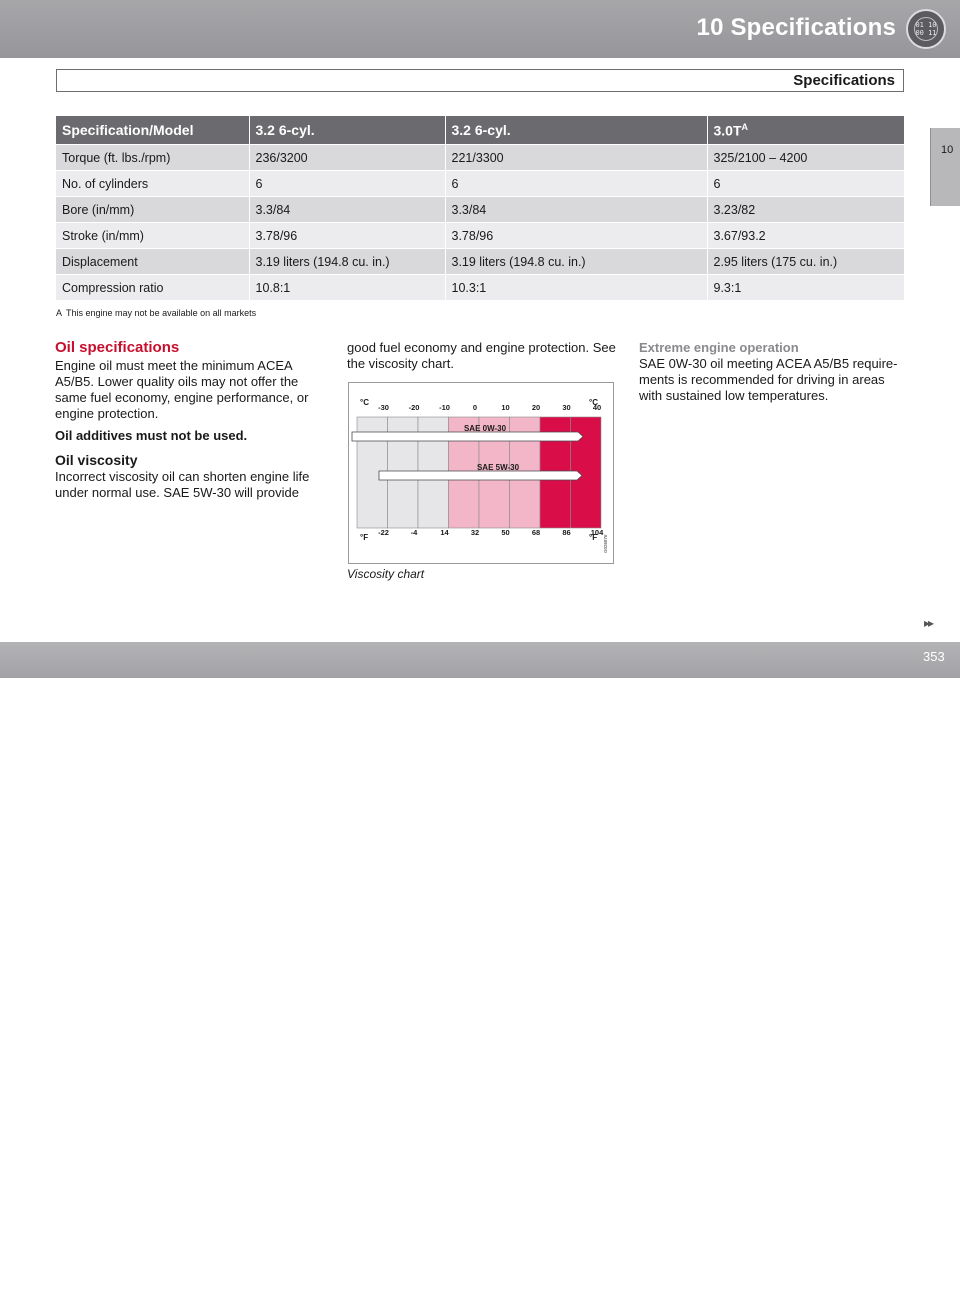 The width and height of the screenshot is (960, 1313). Describe the element at coordinates (480, 29) in the screenshot. I see `chapter-header: 10 Specifications 01 10 00 11` at that location.